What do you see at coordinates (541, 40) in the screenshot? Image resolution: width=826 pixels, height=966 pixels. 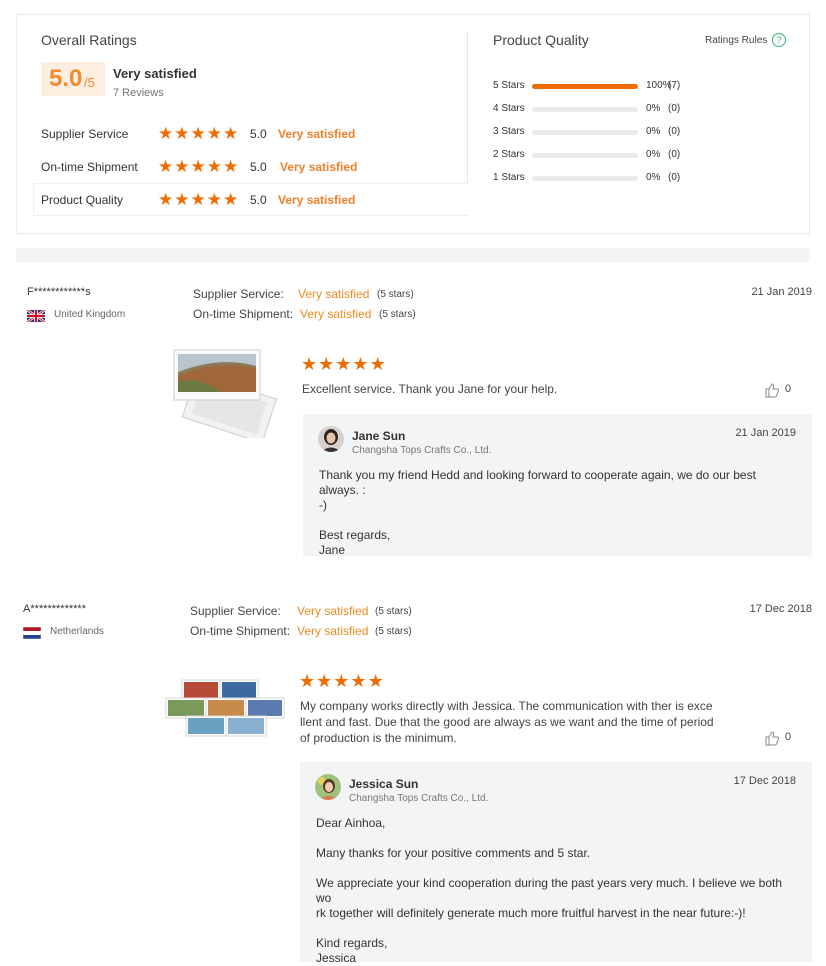 I see `product-quality-title: Product Quality` at bounding box center [541, 40].